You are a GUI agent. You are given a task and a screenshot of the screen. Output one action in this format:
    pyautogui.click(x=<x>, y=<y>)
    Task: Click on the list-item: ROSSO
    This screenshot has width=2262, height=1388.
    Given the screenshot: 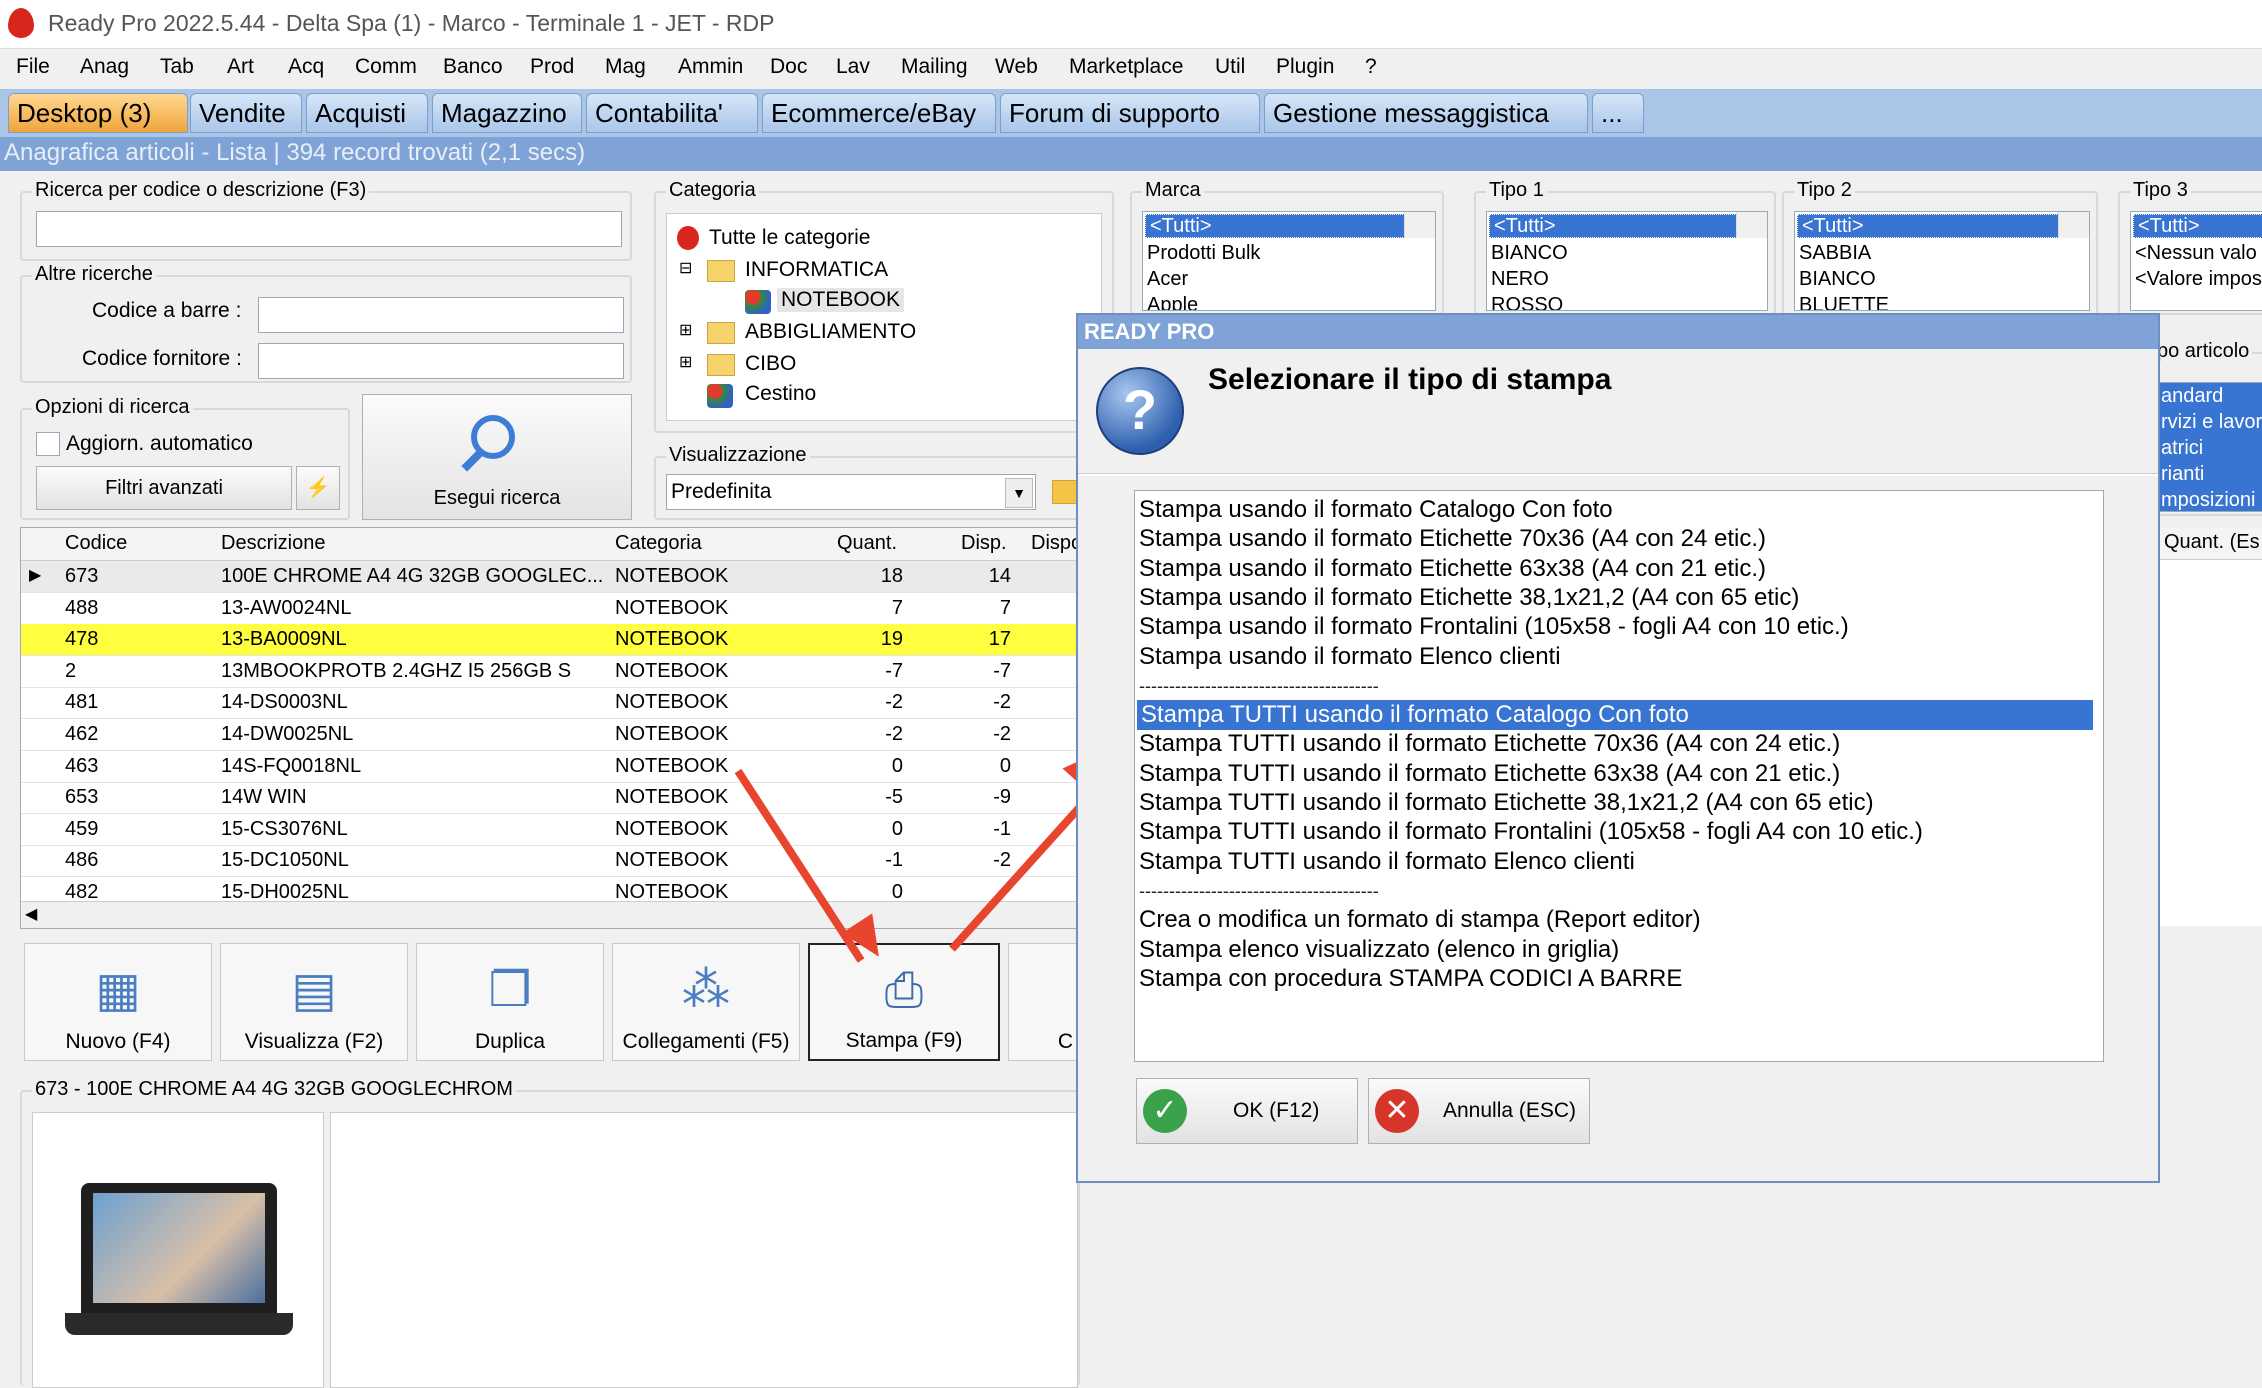 What is the action you would take?
    pyautogui.click(x=1627, y=301)
    